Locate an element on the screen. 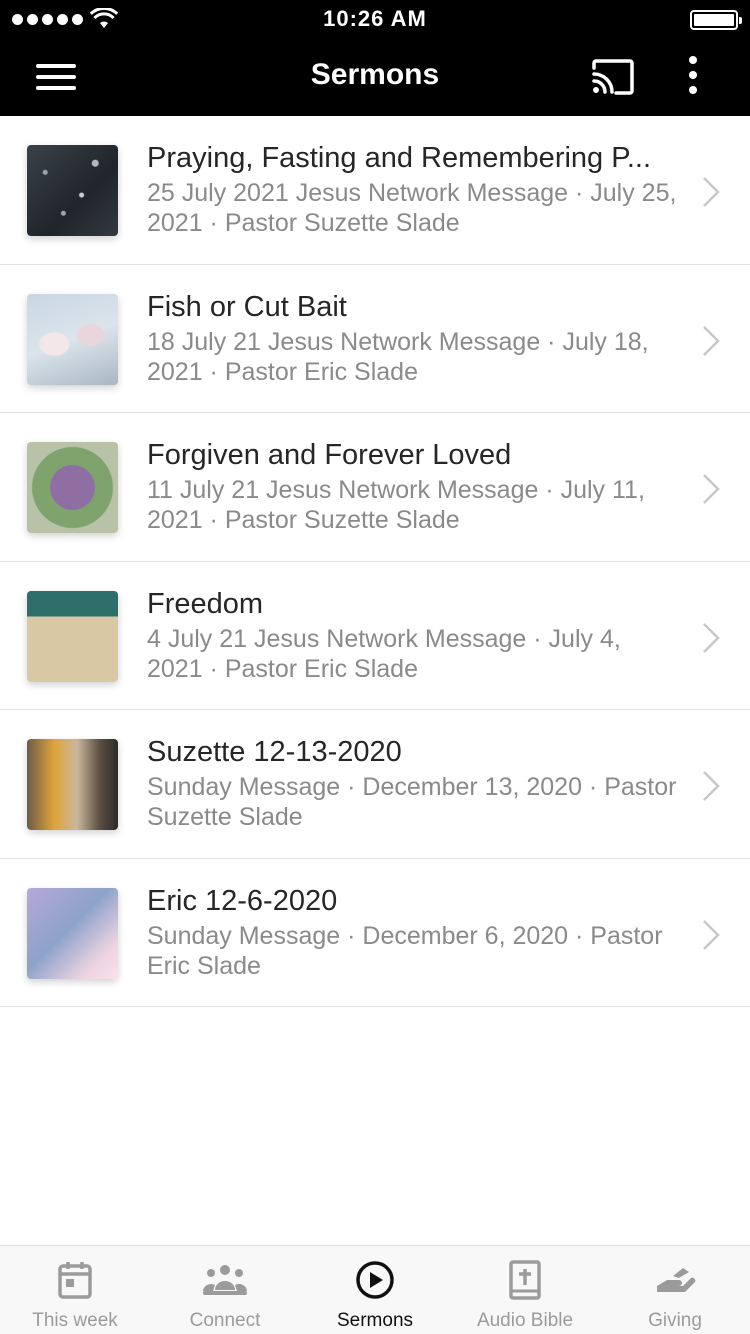  giving-hand-icon is located at coordinates (676, 1280).